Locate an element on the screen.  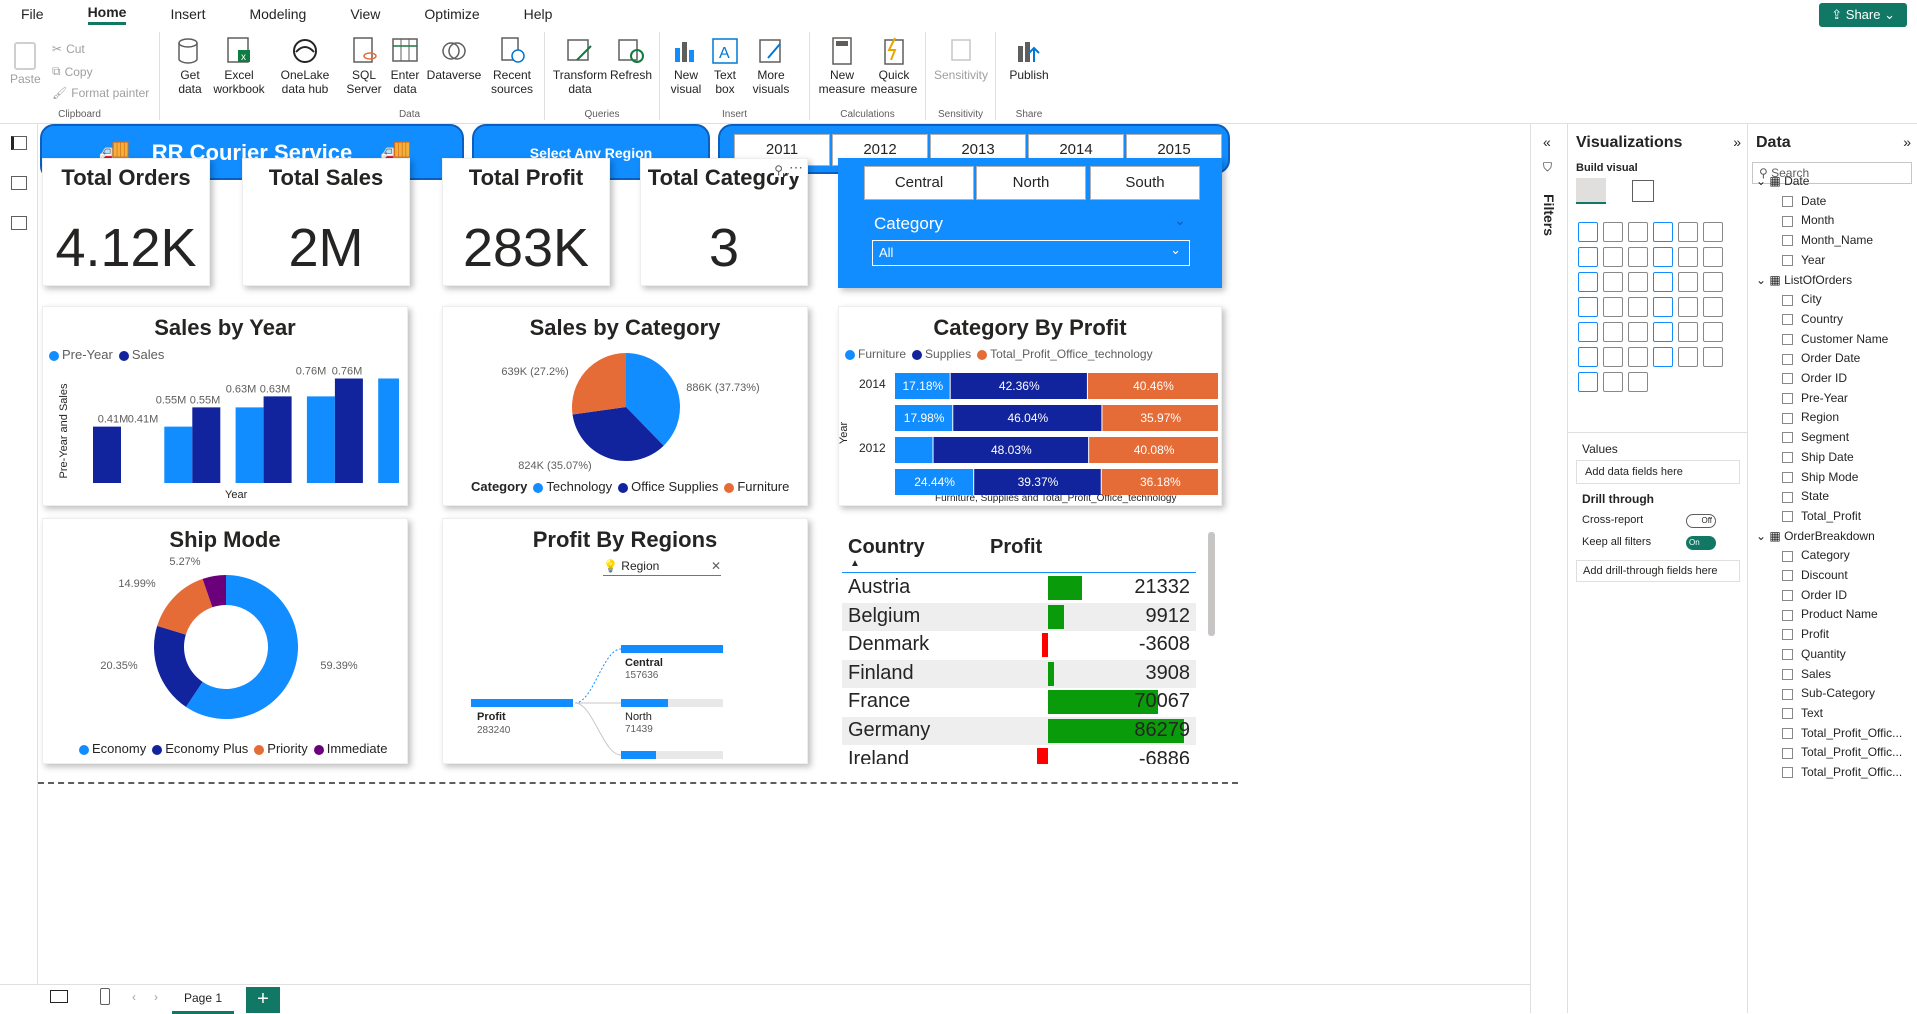
kpi-icon is located at coordinates (1588, 332).